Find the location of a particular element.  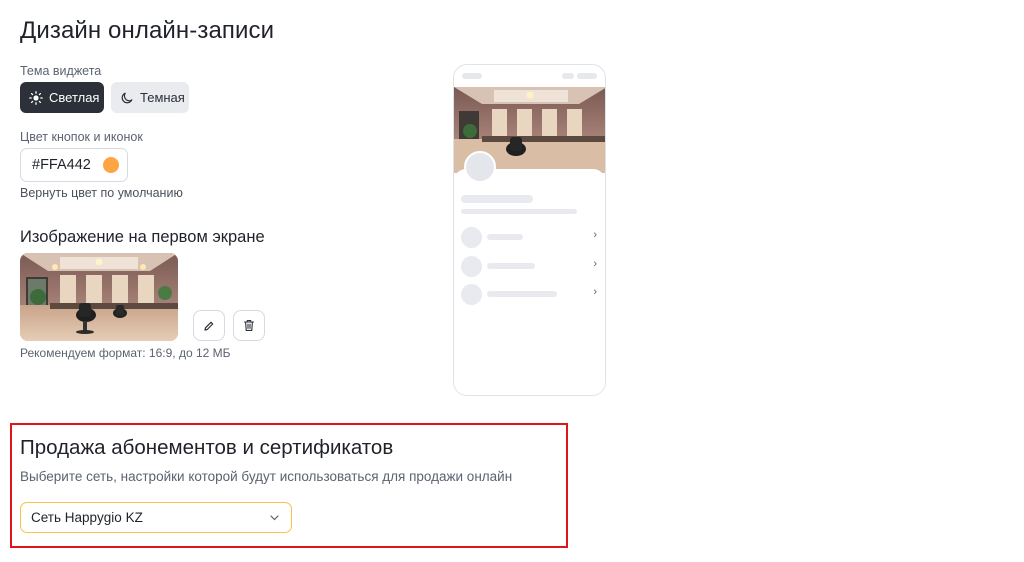

theme-label: Тема виджета is located at coordinates (61, 71).